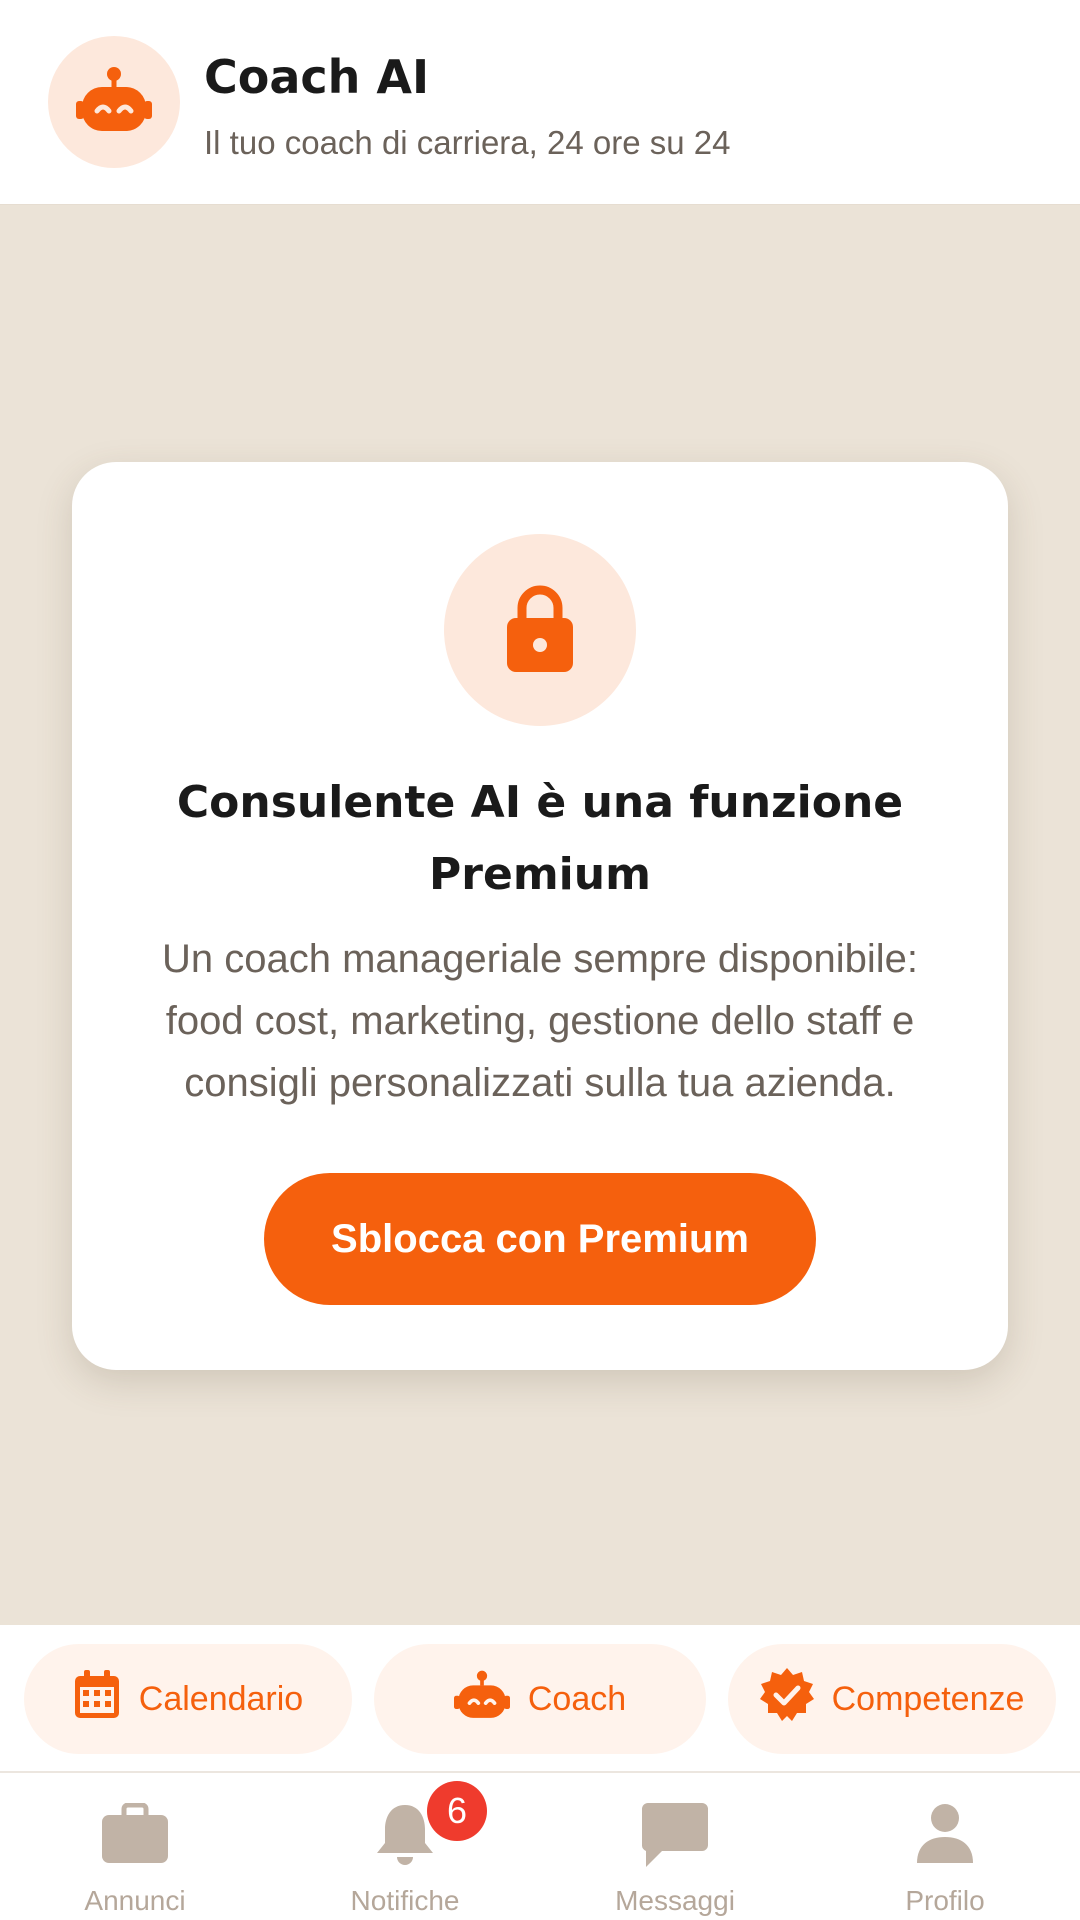 Image resolution: width=1080 pixels, height=1920 pixels. Describe the element at coordinates (405, 1838) in the screenshot. I see `bell-icon` at that location.